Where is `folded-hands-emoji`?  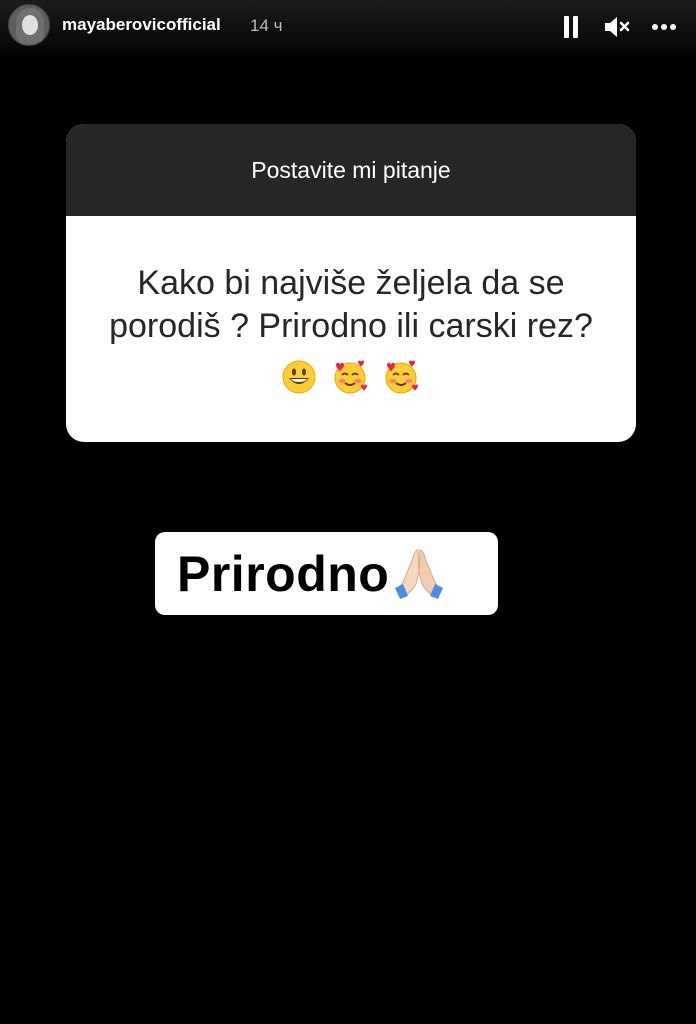 folded-hands-emoji is located at coordinates (419, 573).